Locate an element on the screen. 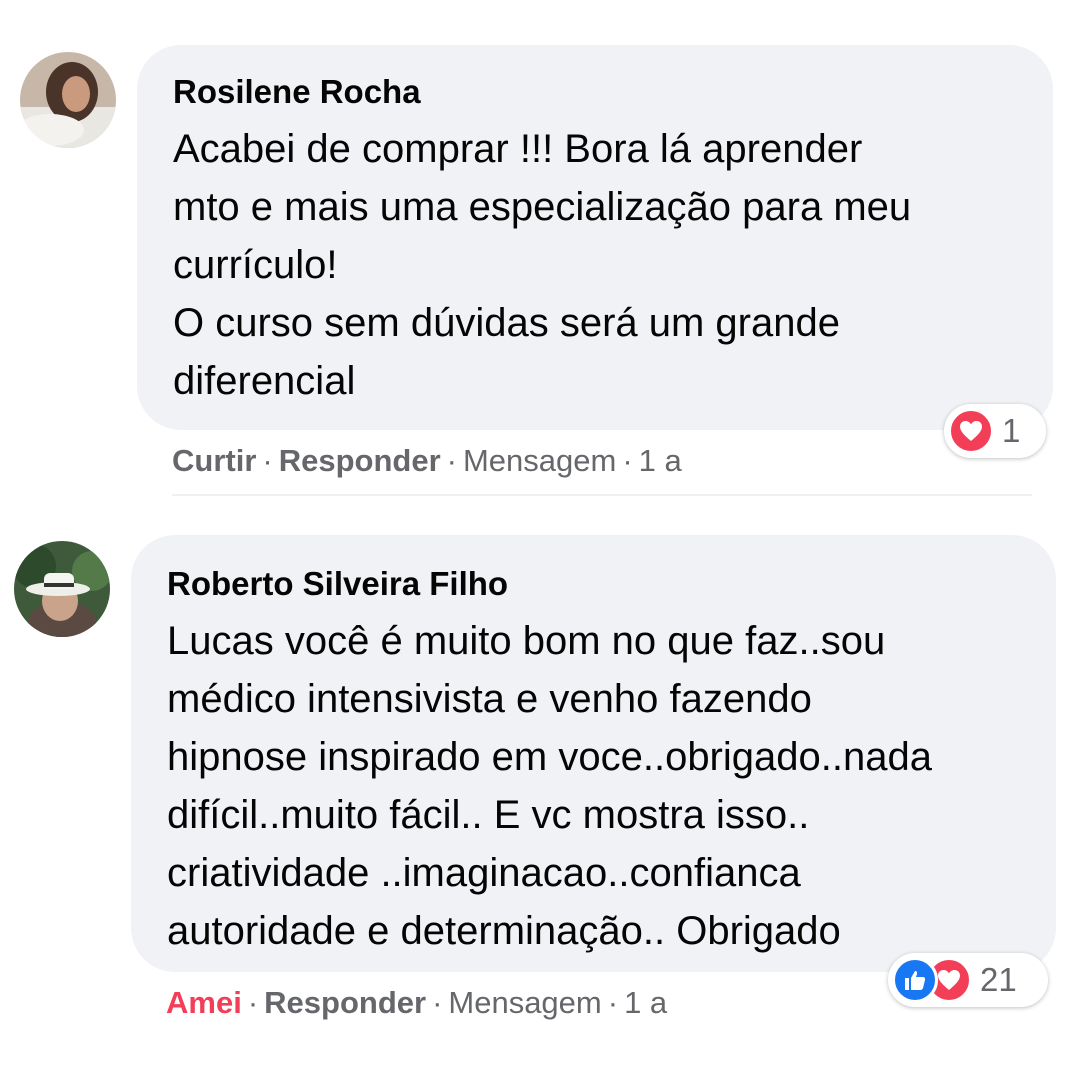 This screenshot has width=1080, height=1080. like-icon is located at coordinates (915, 980).